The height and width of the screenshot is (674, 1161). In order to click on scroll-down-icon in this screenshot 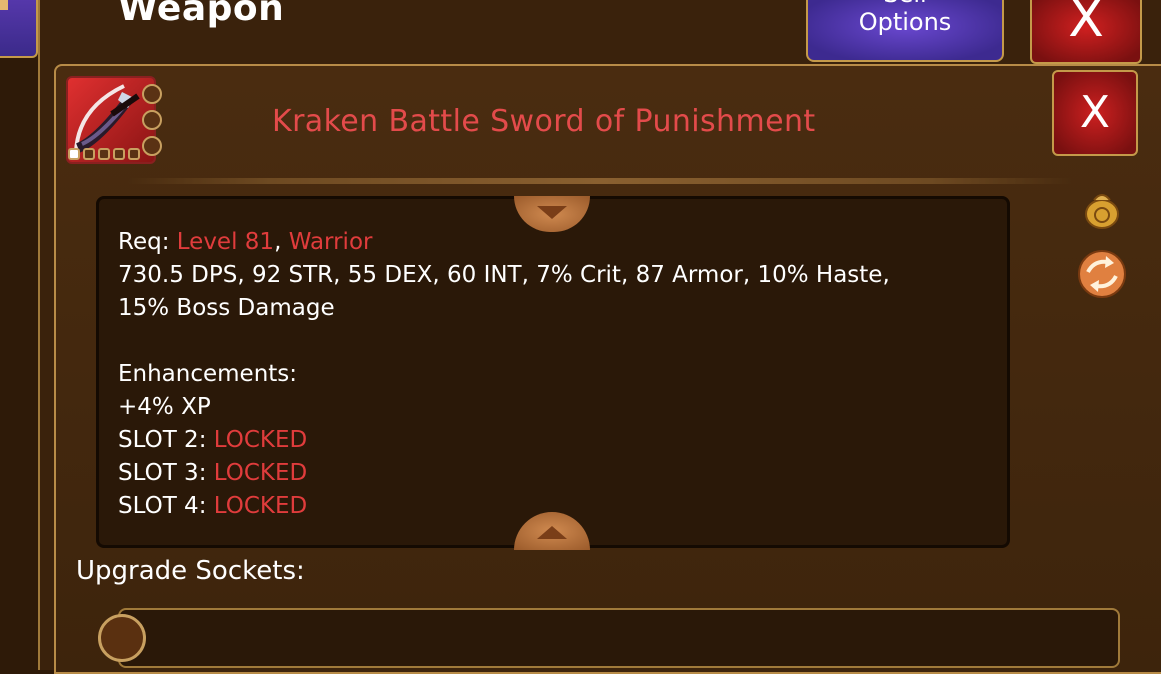, I will do `click(552, 532)`.